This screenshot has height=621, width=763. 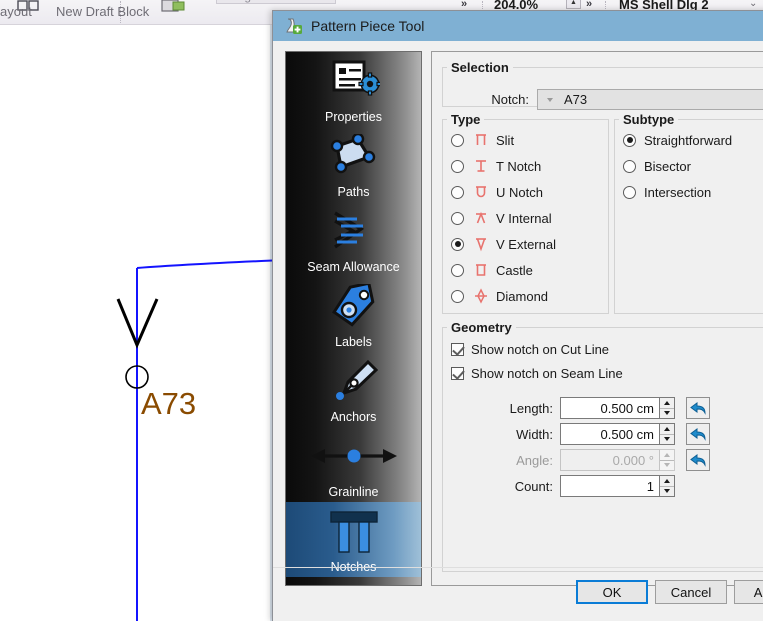 I want to click on field-label: Angle:, so click(x=534, y=460).